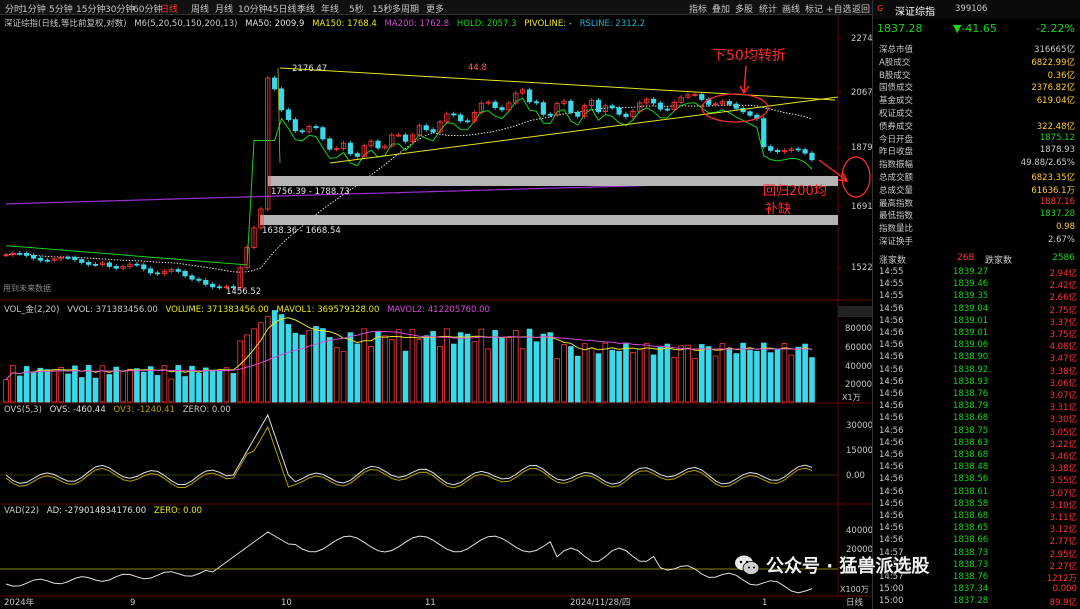 The width and height of the screenshot is (1080, 609). Describe the element at coordinates (855, 311) in the screenshot. I see `volume-axis-box` at that location.